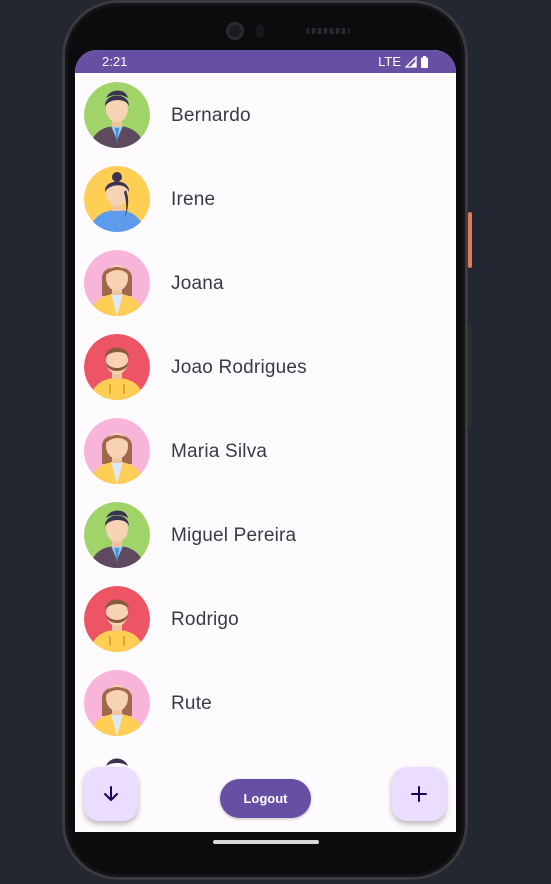  What do you see at coordinates (235, 31) in the screenshot?
I see `front-camera-icon` at bounding box center [235, 31].